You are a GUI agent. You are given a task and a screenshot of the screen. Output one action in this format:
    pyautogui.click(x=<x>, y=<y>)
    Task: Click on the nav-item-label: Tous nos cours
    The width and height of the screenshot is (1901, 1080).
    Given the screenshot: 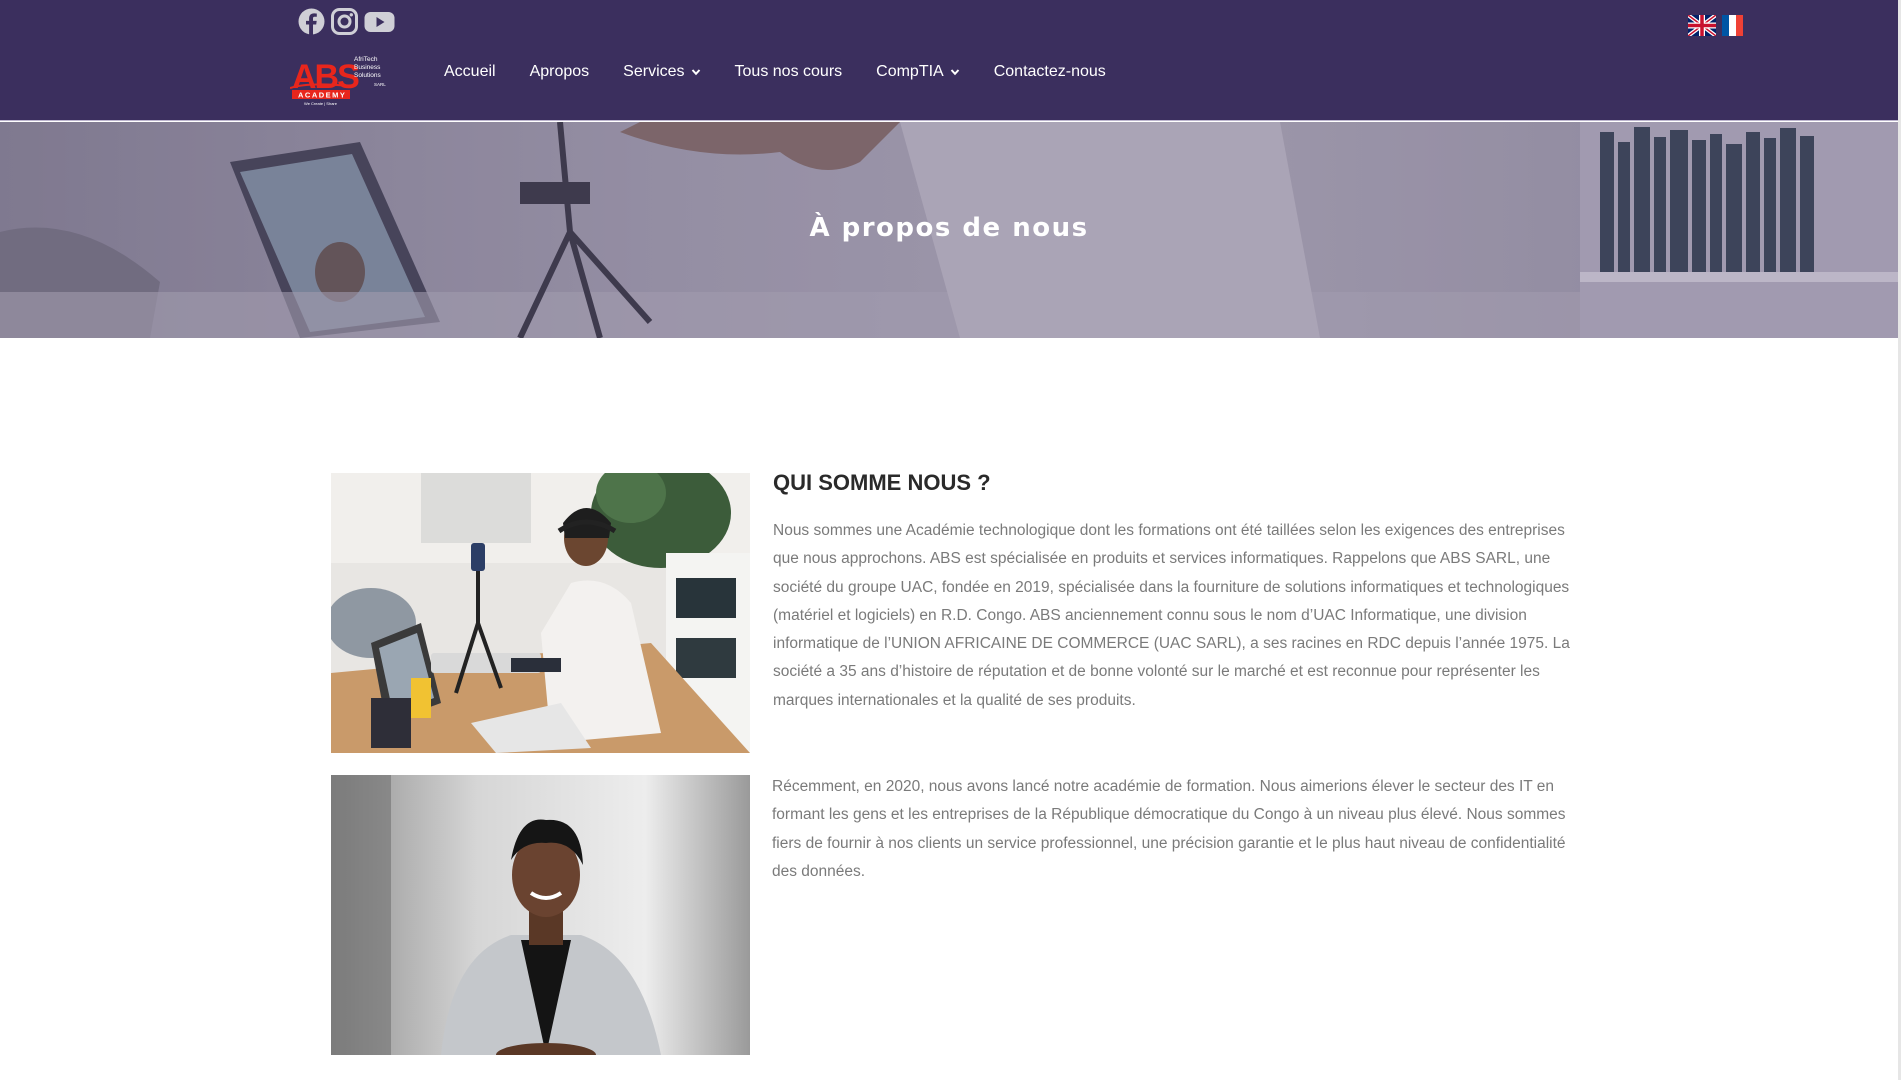 What is the action you would take?
    pyautogui.click(x=788, y=71)
    